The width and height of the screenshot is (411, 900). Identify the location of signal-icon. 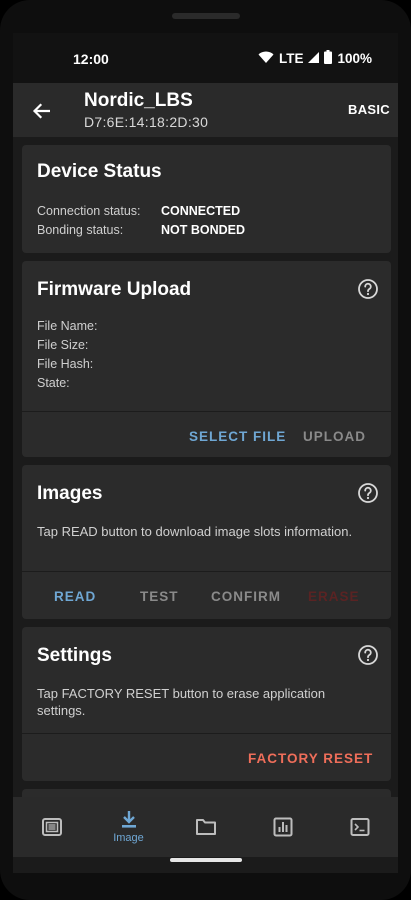
(314, 58).